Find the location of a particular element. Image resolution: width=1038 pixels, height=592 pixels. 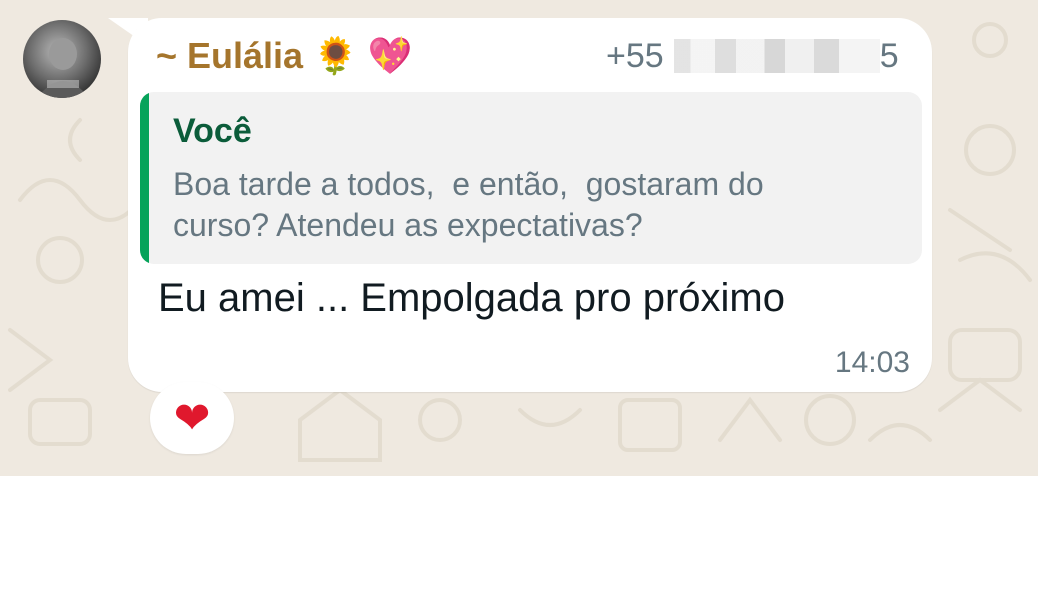

heart-reaction: ❤ is located at coordinates (192, 418).